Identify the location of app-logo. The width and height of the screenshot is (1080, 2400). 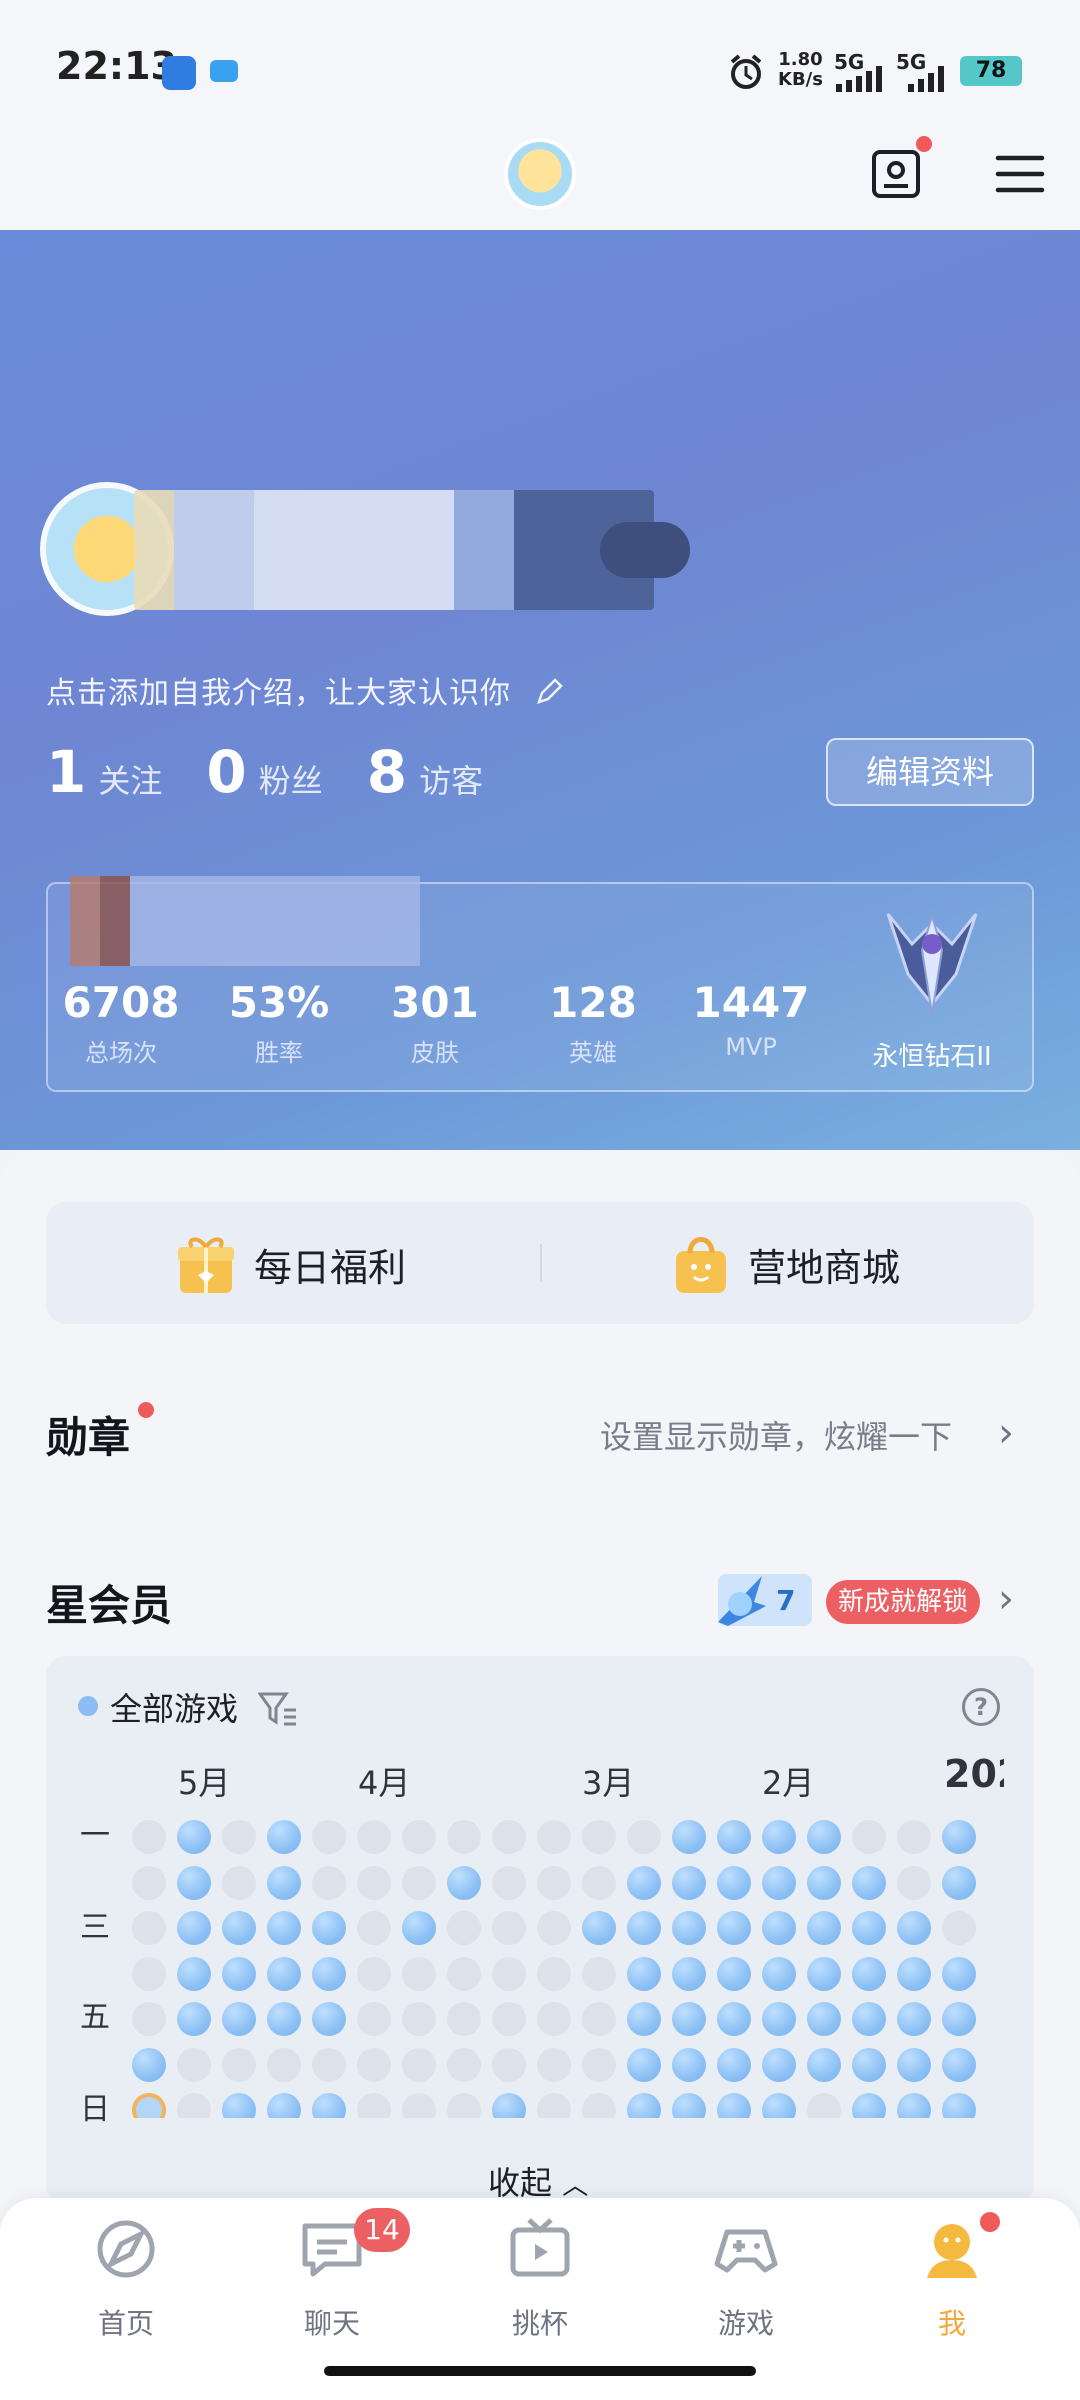
(540, 174).